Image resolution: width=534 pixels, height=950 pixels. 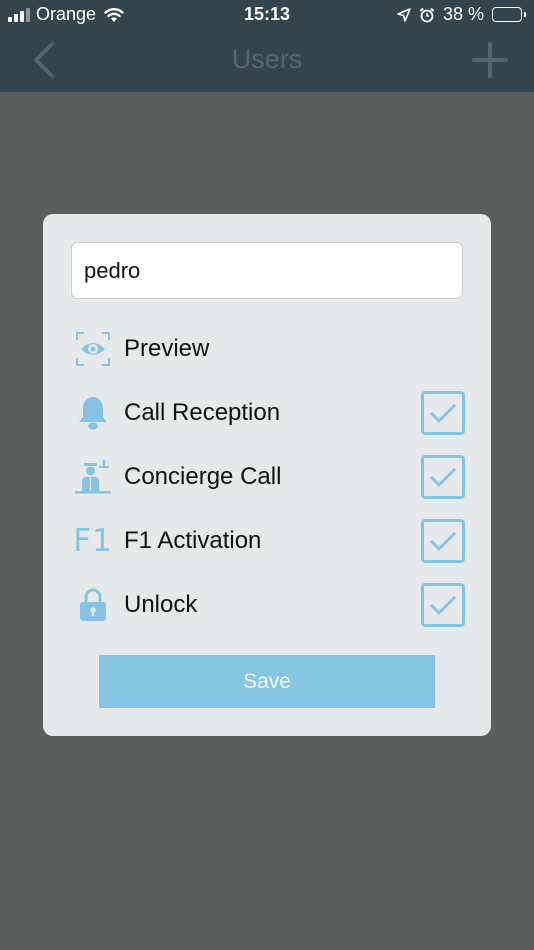 I want to click on permission-row-unlock: Unlock, so click(x=269, y=605).